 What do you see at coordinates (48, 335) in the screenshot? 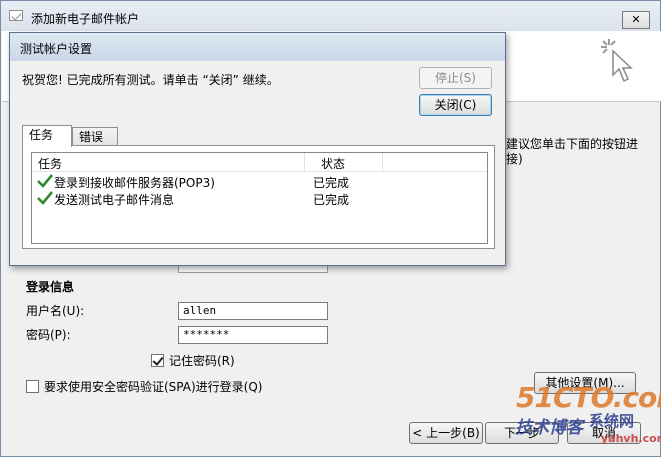
I see `password-label: 密码(P):` at bounding box center [48, 335].